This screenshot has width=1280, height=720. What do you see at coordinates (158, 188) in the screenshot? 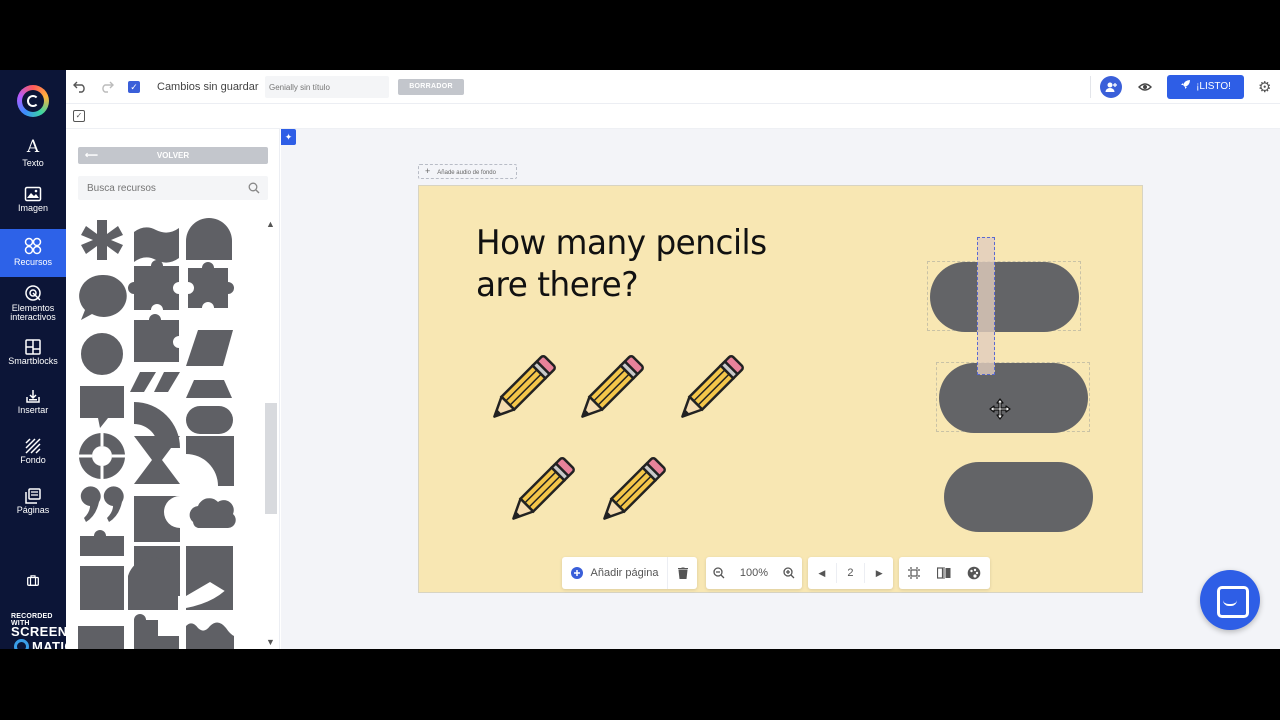
I see `search-input` at bounding box center [158, 188].